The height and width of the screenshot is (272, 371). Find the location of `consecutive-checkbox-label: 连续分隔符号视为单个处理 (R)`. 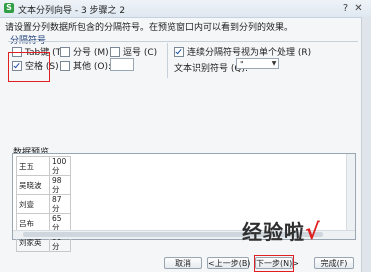

consecutive-checkbox-label: 连续分隔符号视为单个处理 (R) is located at coordinates (249, 53).